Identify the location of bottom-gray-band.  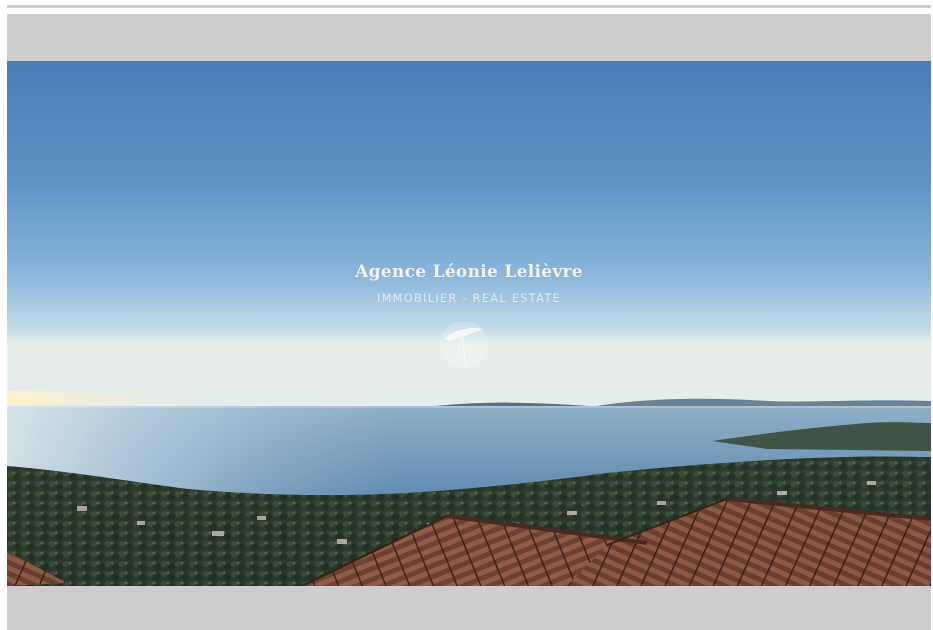
(469, 608).